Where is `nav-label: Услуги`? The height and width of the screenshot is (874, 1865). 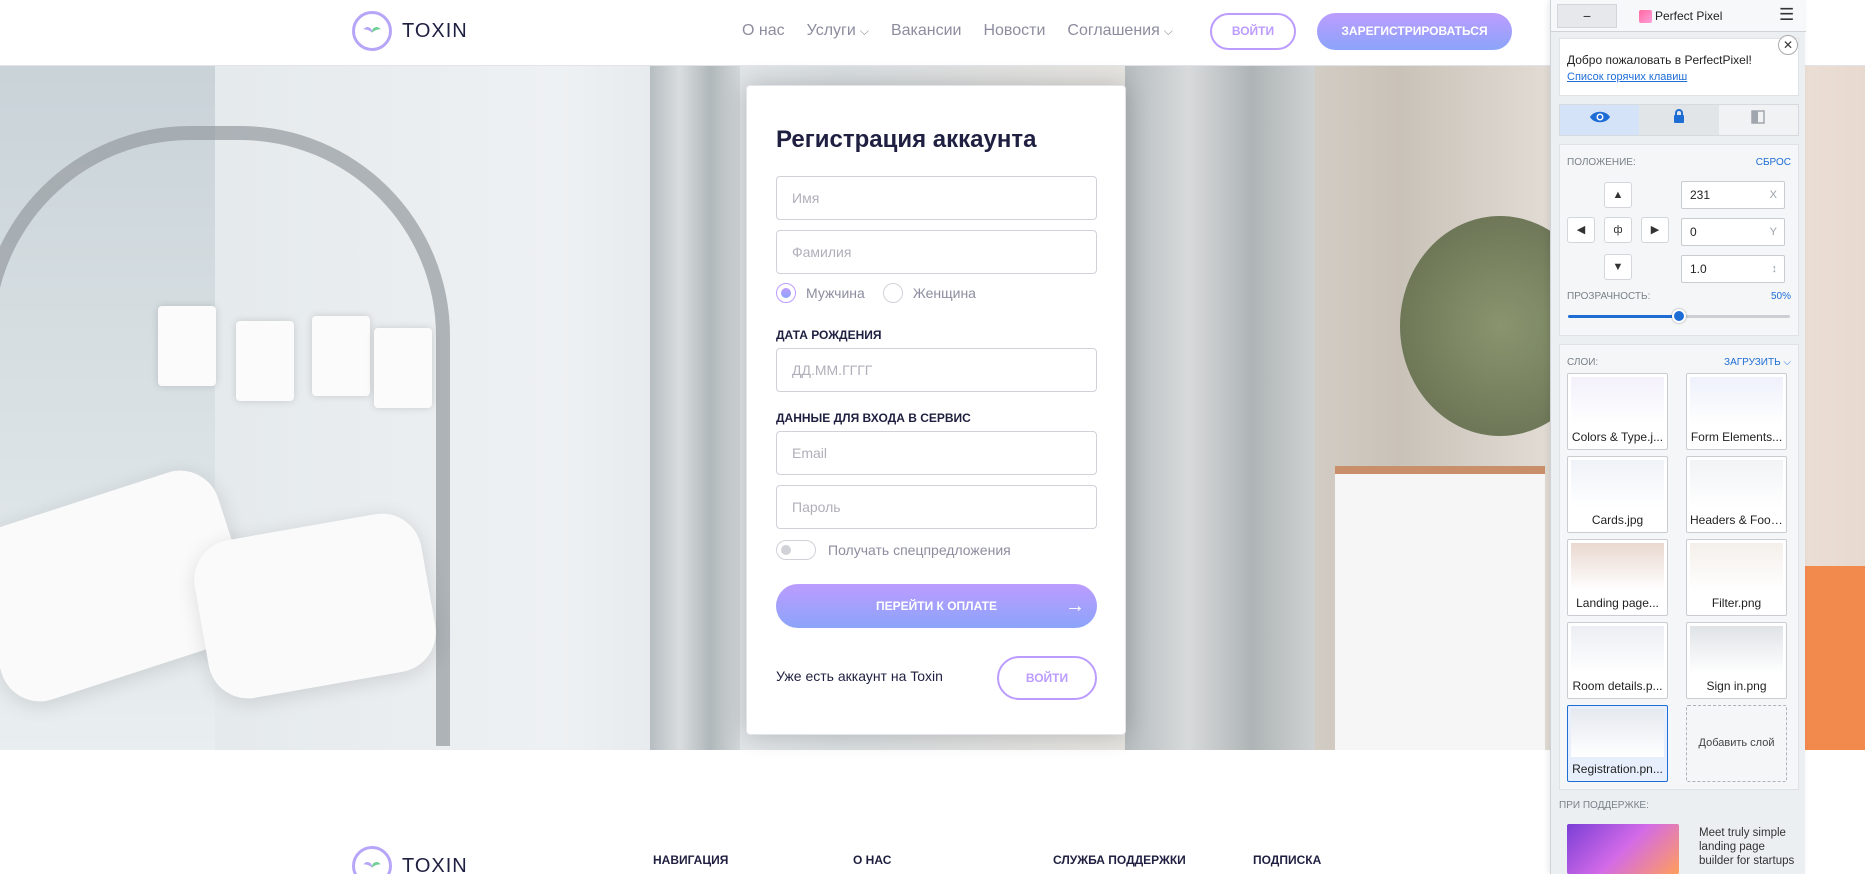
nav-label: Услуги is located at coordinates (831, 30).